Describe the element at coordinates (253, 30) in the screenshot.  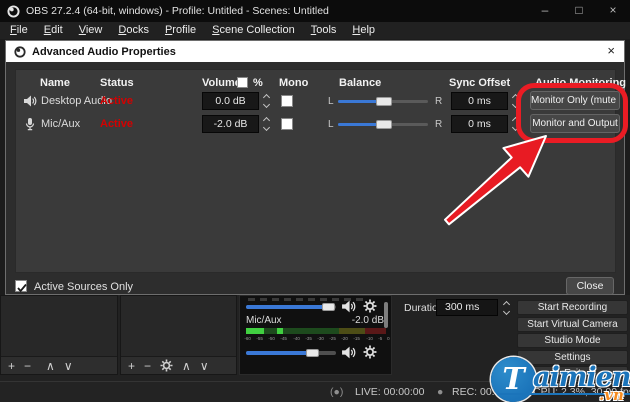
I see `menu-scene-collection: Scene Collection` at that location.